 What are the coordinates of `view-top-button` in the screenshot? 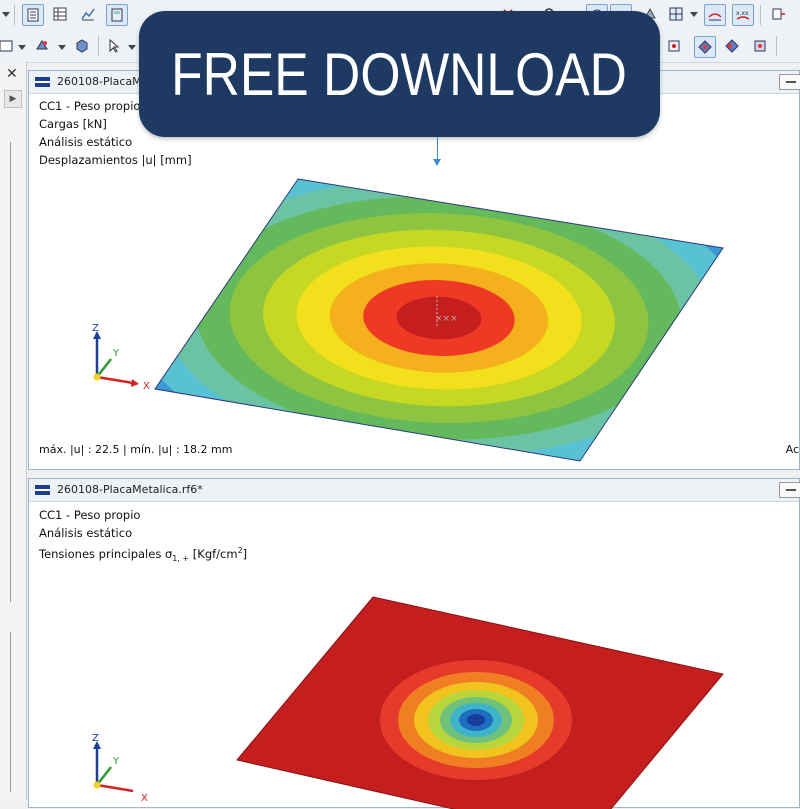 It's located at (760, 46).